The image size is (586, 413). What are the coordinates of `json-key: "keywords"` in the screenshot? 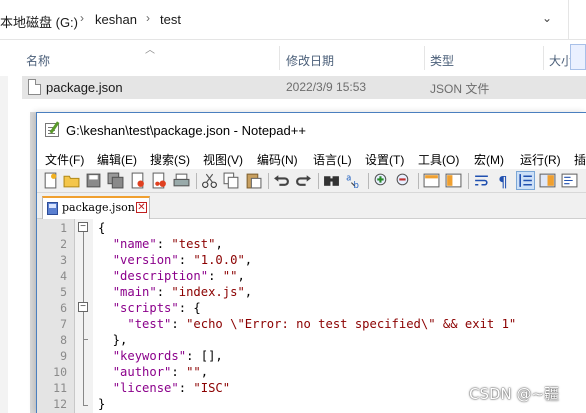 It's located at (149, 356).